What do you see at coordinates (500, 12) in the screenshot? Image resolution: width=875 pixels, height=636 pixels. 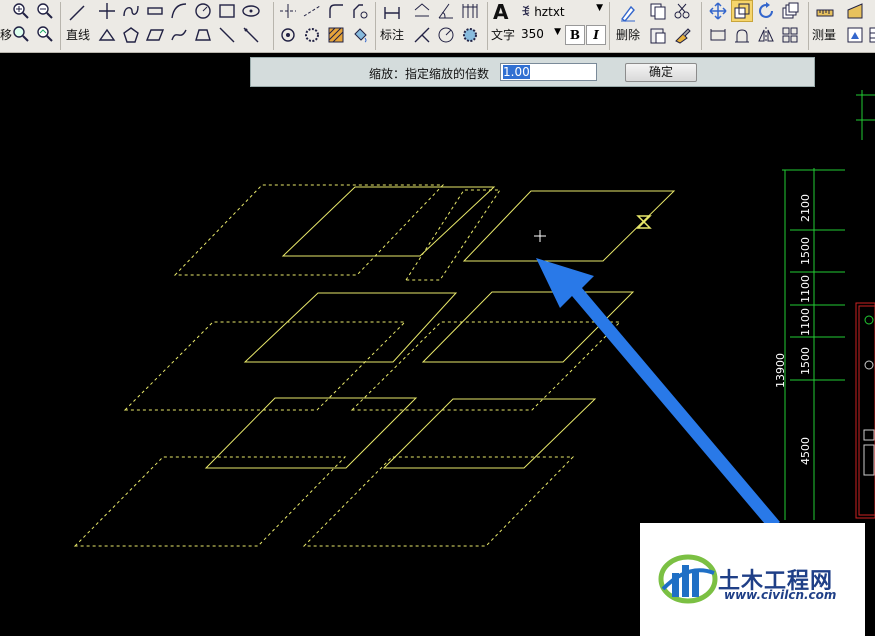 I see `text-icon: A` at bounding box center [500, 12].